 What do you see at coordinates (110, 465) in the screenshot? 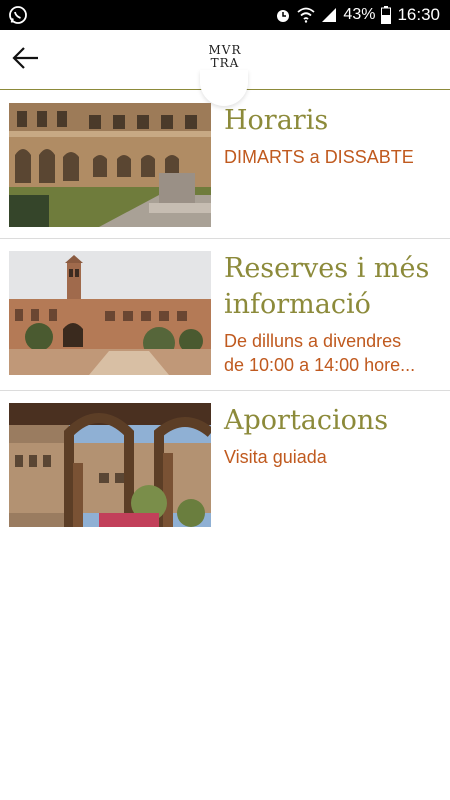
I see `cloister-arcade-image` at bounding box center [110, 465].